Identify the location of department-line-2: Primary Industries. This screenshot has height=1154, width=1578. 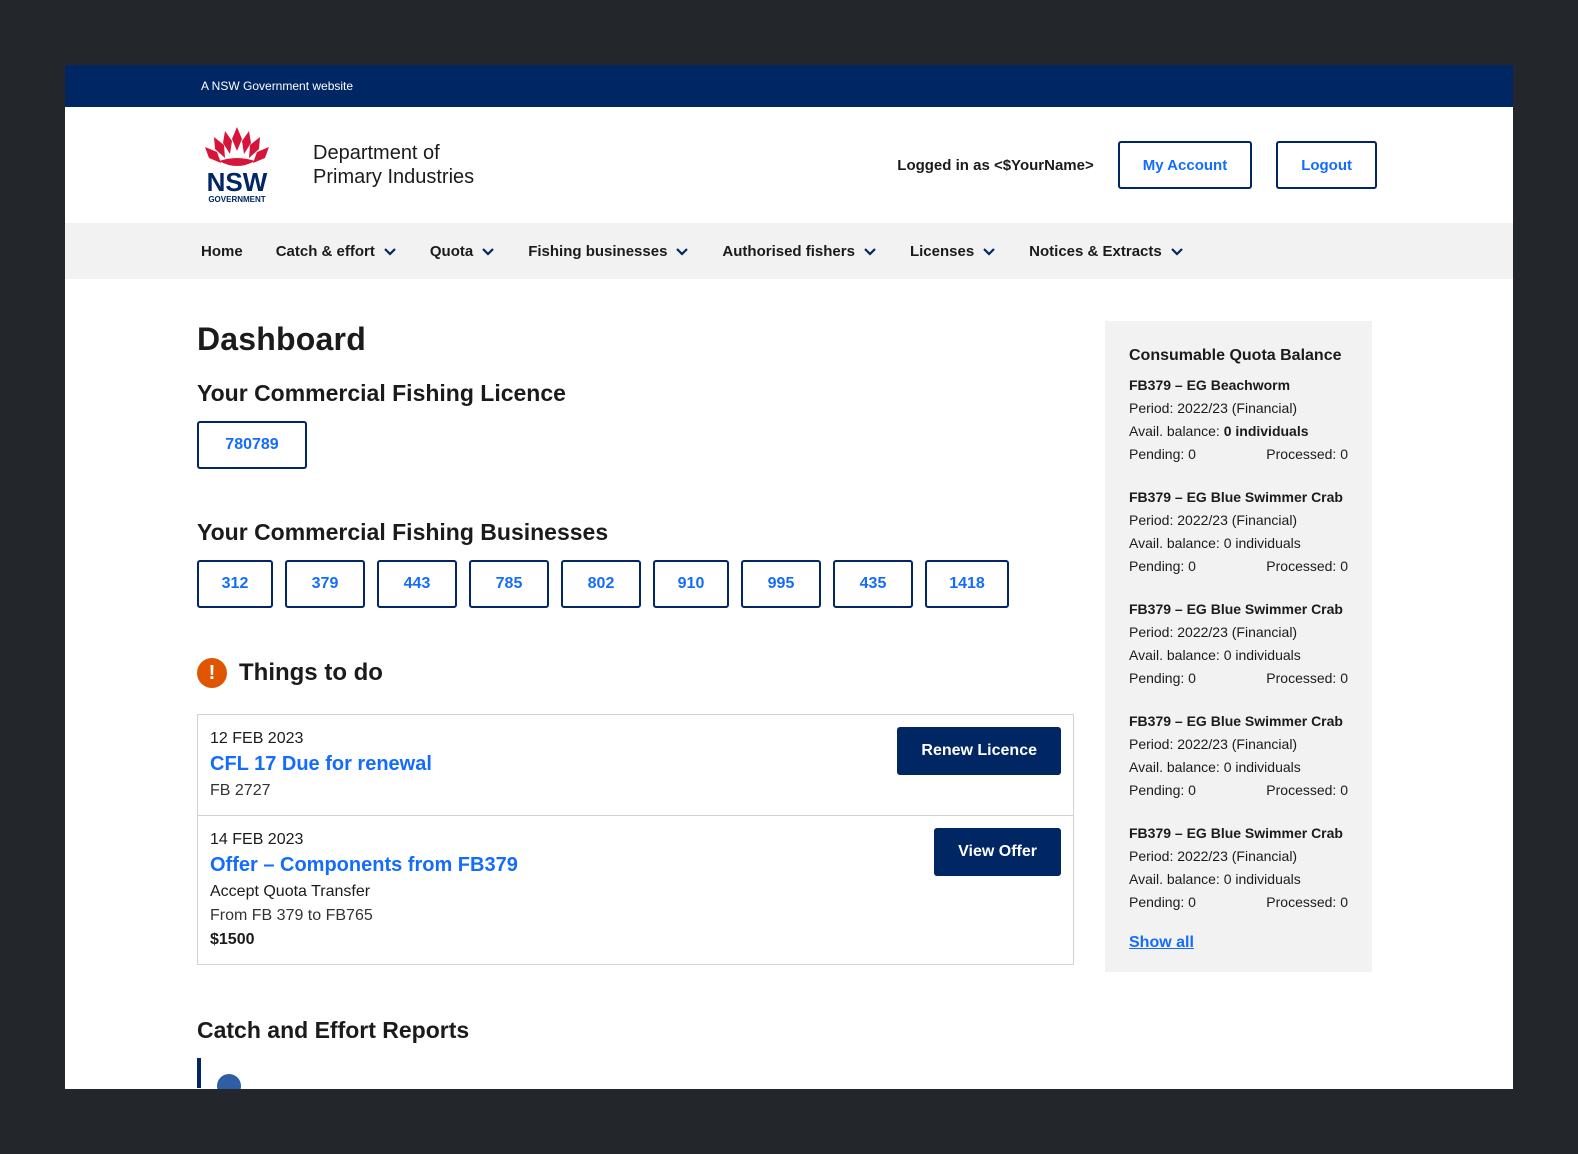
(394, 177).